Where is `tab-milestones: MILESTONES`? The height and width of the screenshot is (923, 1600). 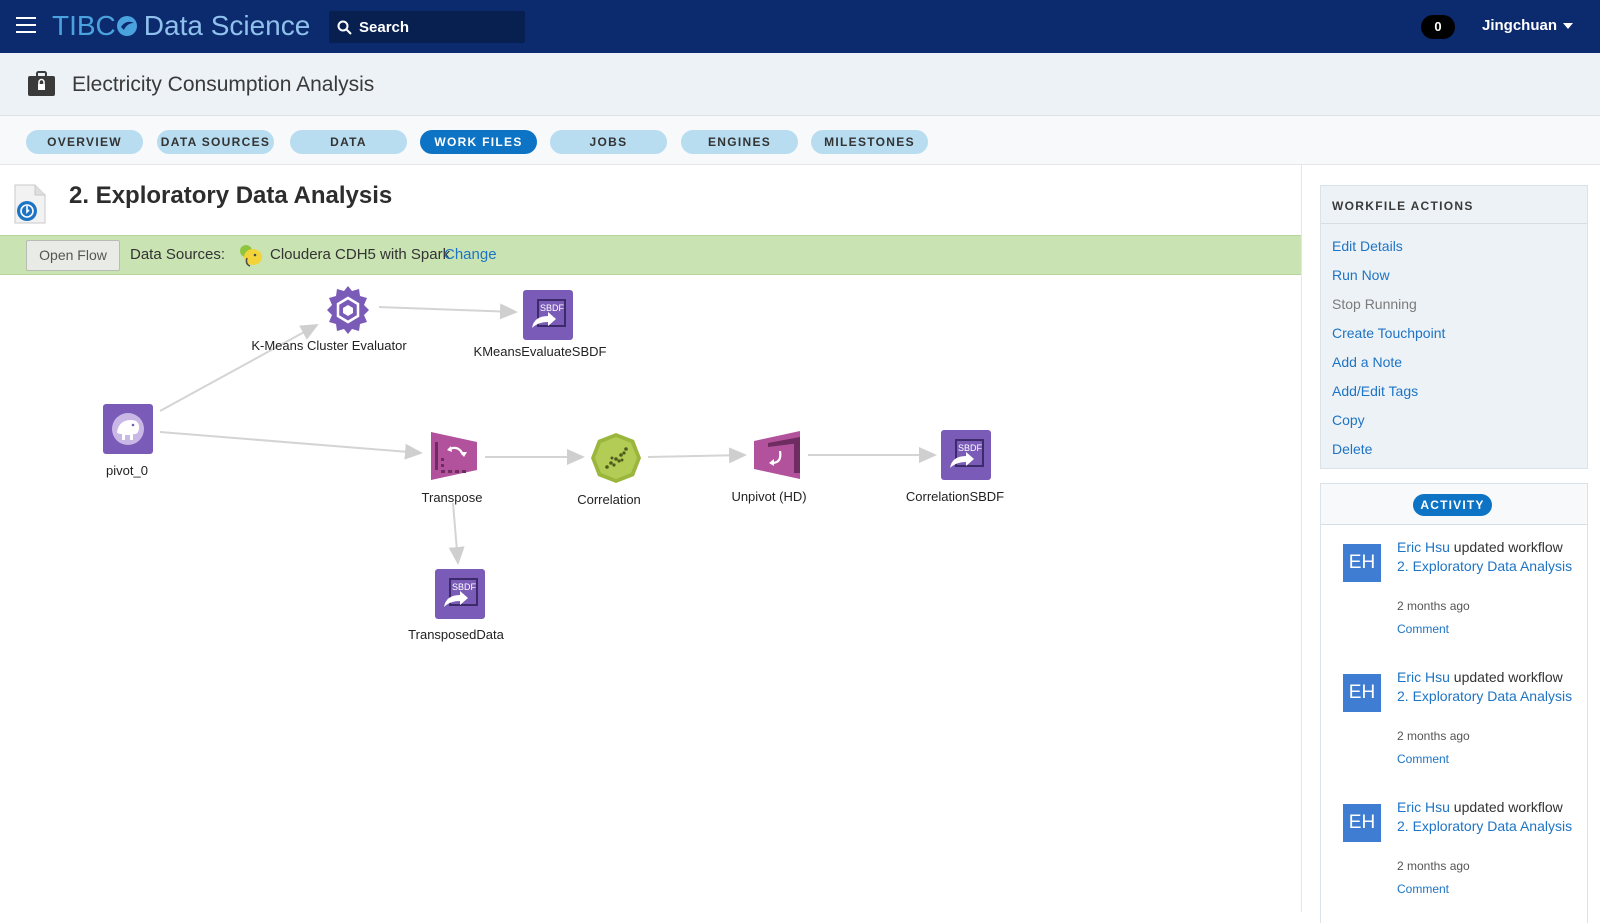
tab-milestones: MILESTONES is located at coordinates (869, 142).